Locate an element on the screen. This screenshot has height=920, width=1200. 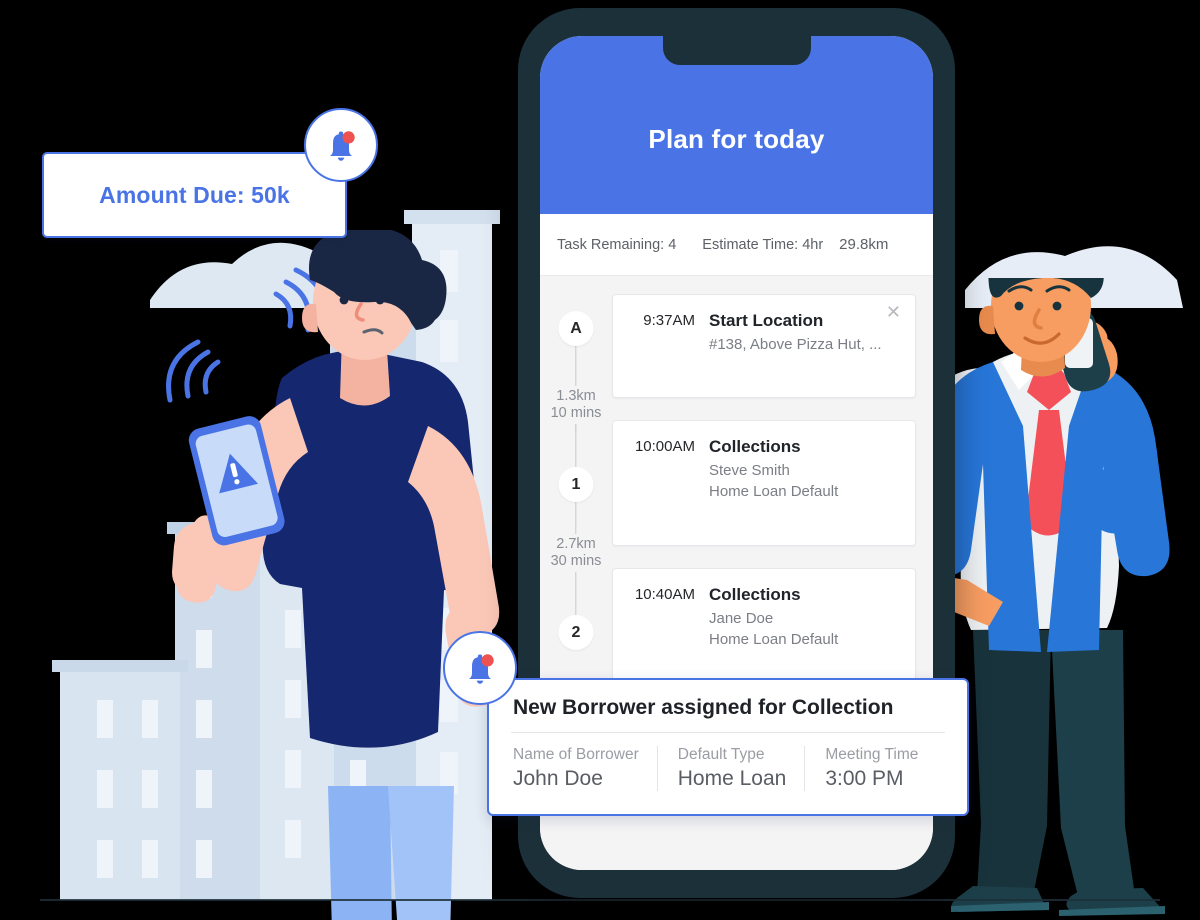
task-detail-line-1: Steve Smith is located at coordinates (749, 470).